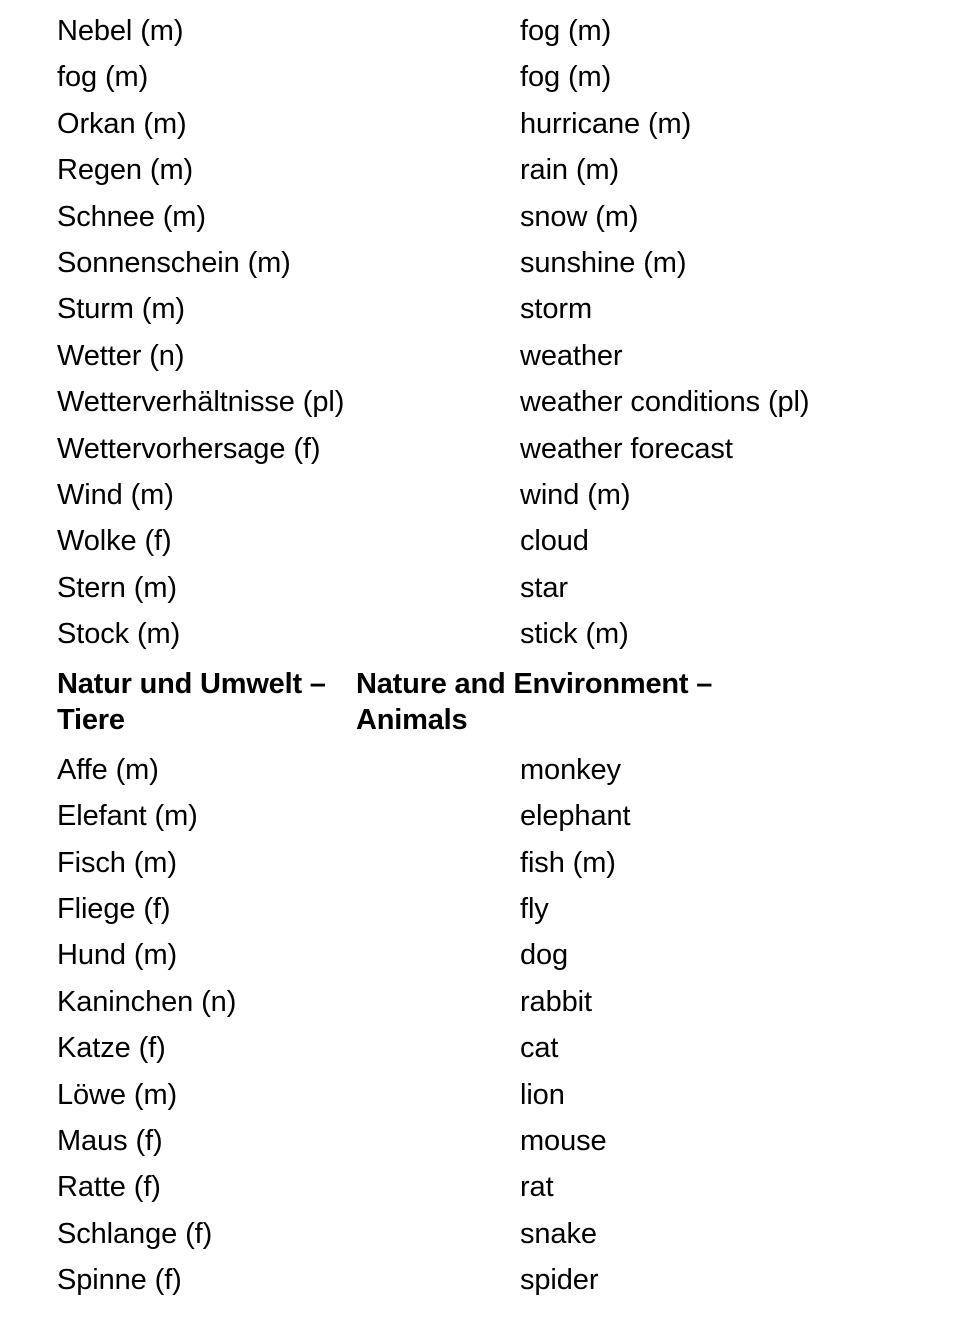  I want to click on glossary-term-source: Kaninchen (n), so click(147, 1001).